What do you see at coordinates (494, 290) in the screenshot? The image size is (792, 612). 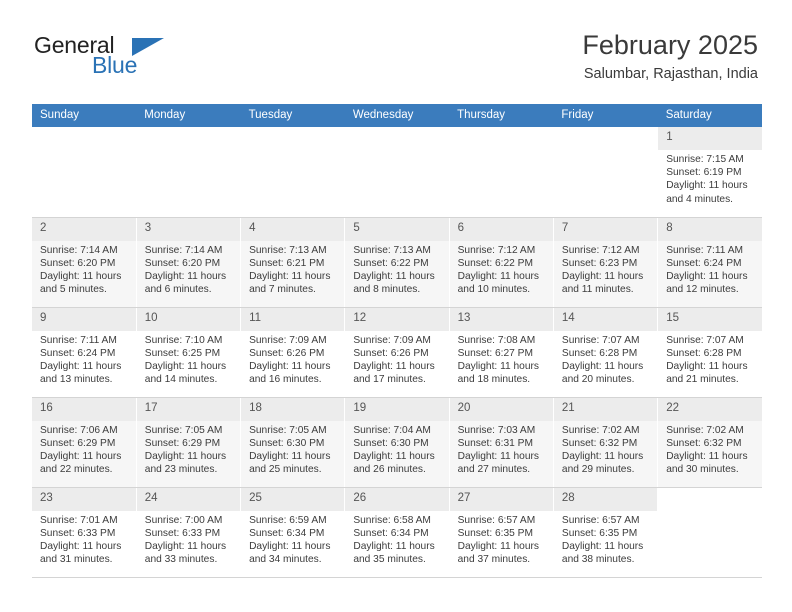 I see `day-detail-line: and 10 minutes.` at bounding box center [494, 290].